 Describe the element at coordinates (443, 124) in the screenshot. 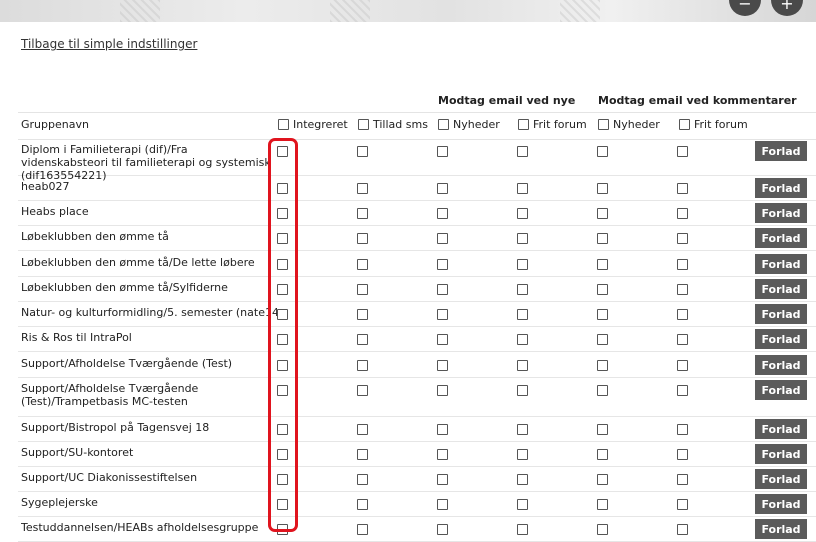

I see `select-all-nyheder-new-checkbox` at that location.